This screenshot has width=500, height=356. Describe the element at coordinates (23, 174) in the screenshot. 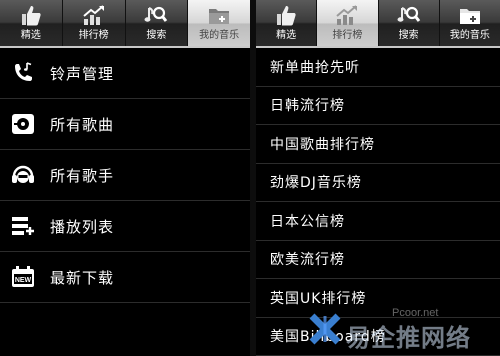

I see `singer-headphones-icon` at that location.